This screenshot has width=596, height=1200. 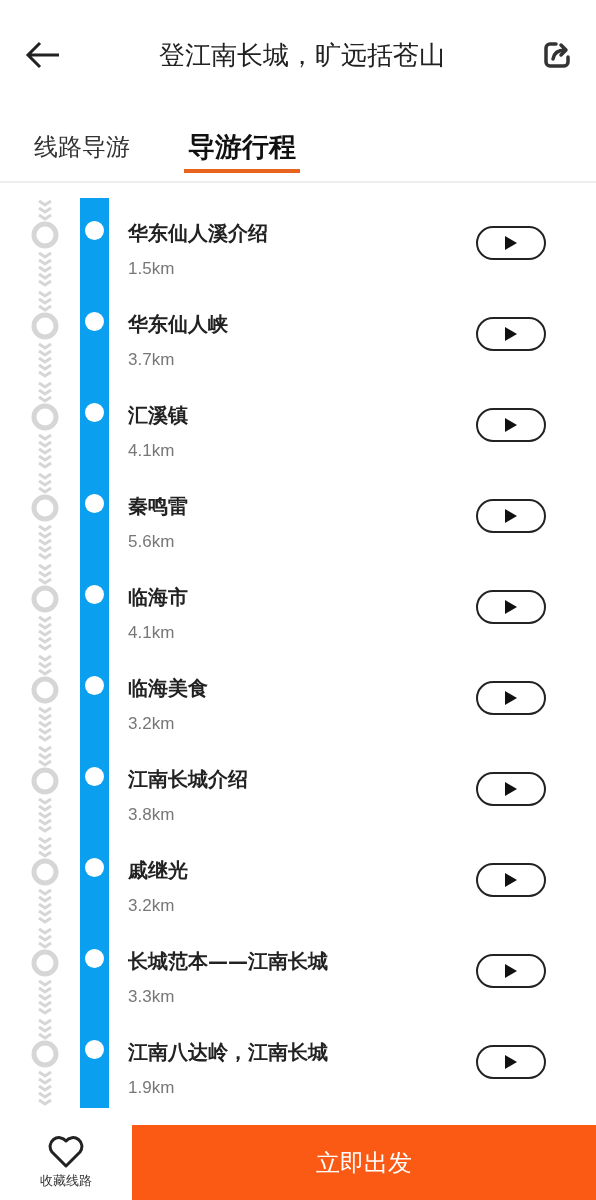 I want to click on stop-name: 长城范本——江南长城, so click(x=302, y=961).